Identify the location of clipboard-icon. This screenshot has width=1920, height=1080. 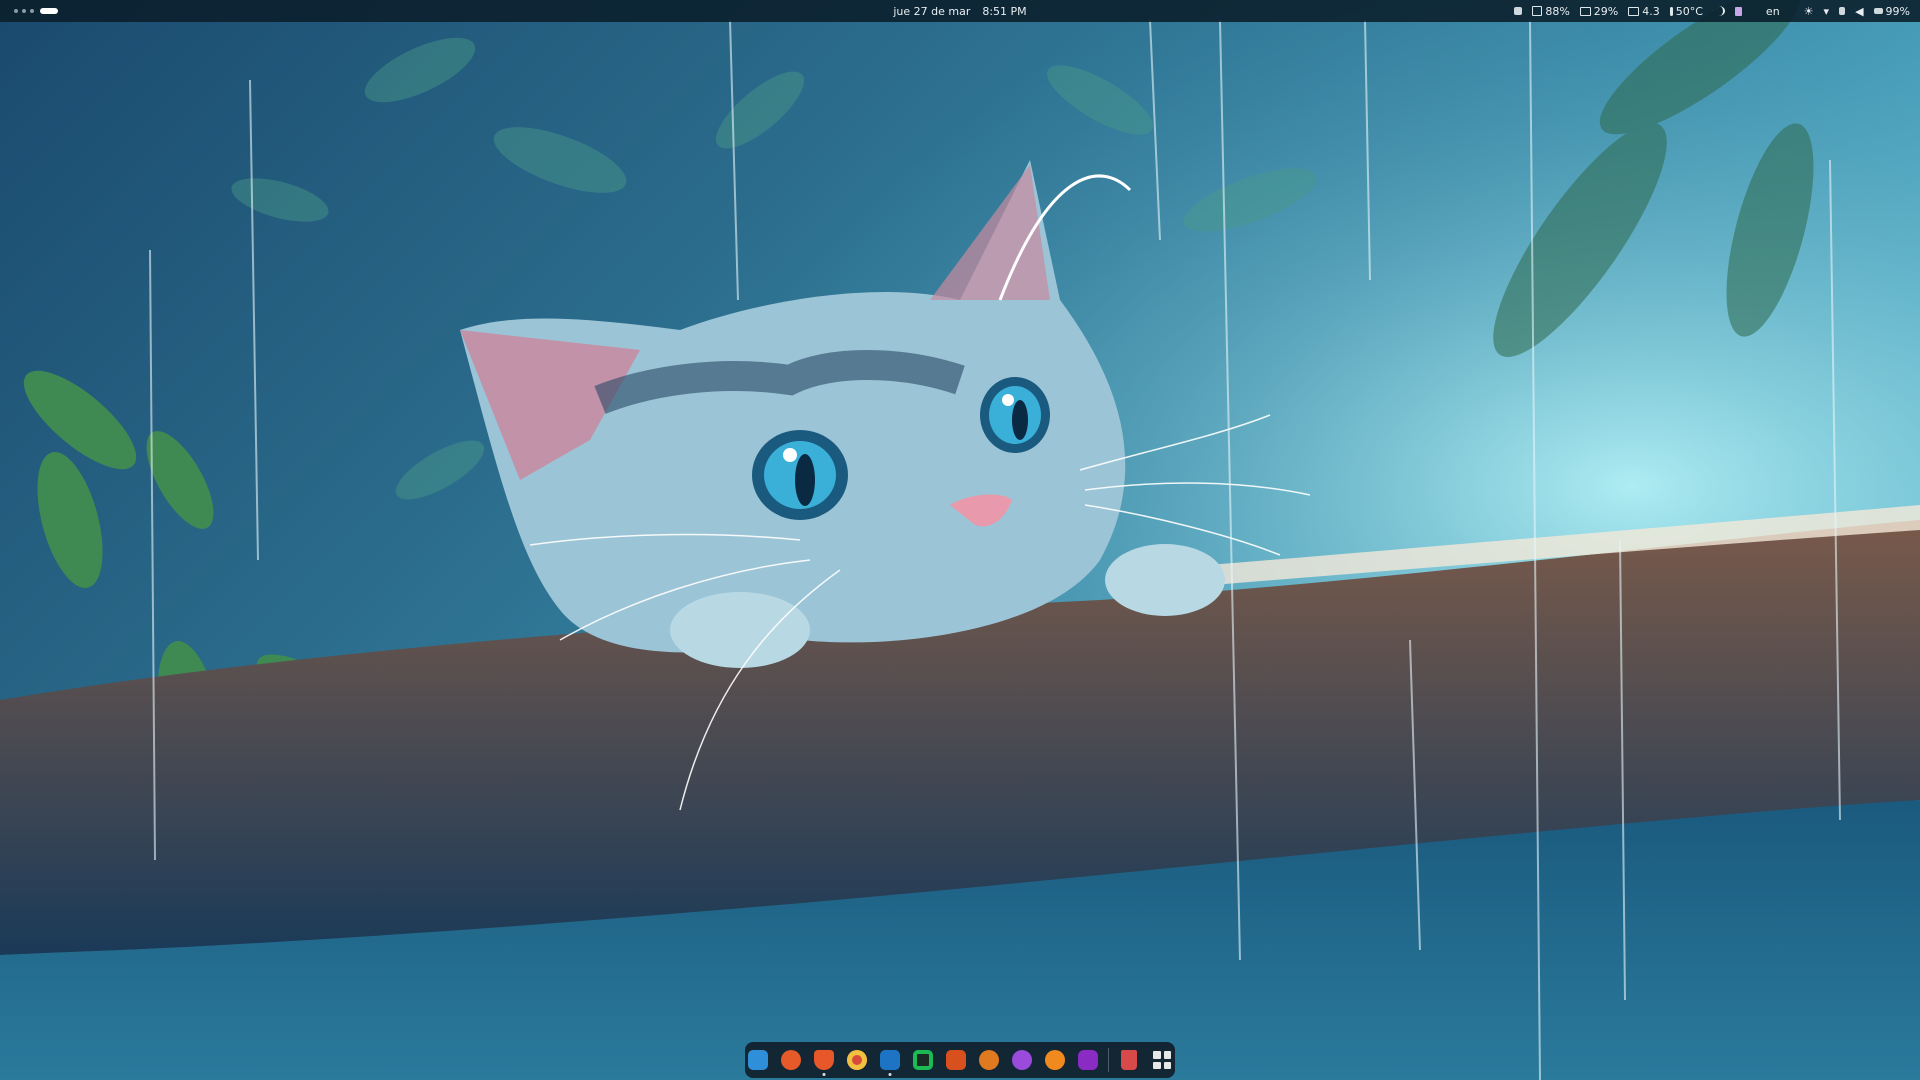
(1738, 11).